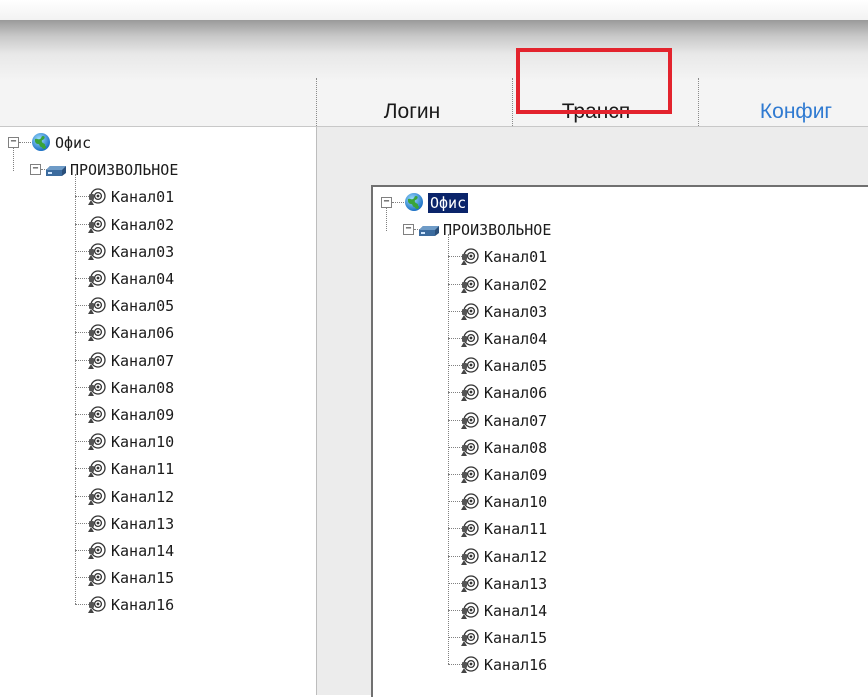 The width and height of the screenshot is (868, 697). What do you see at coordinates (434, 10) in the screenshot?
I see `window-top-strip` at bounding box center [434, 10].